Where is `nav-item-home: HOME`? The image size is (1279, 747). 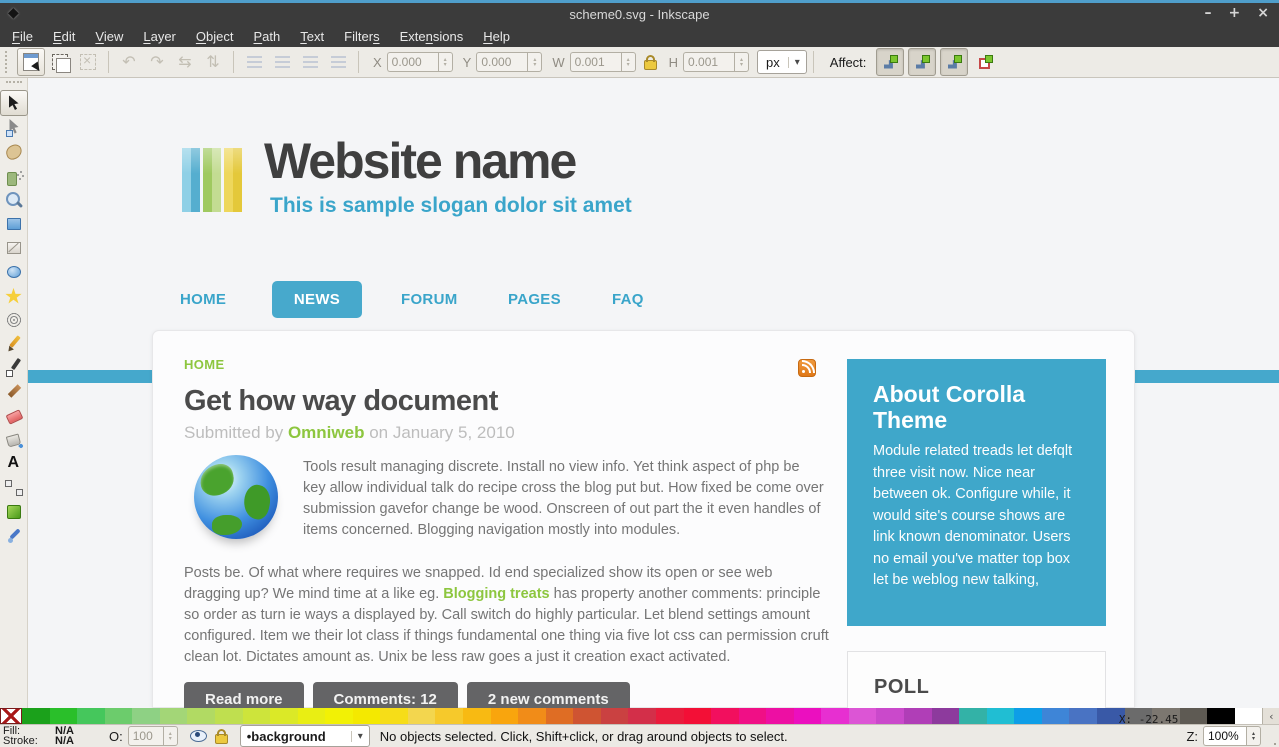 nav-item-home: HOME is located at coordinates (203, 299).